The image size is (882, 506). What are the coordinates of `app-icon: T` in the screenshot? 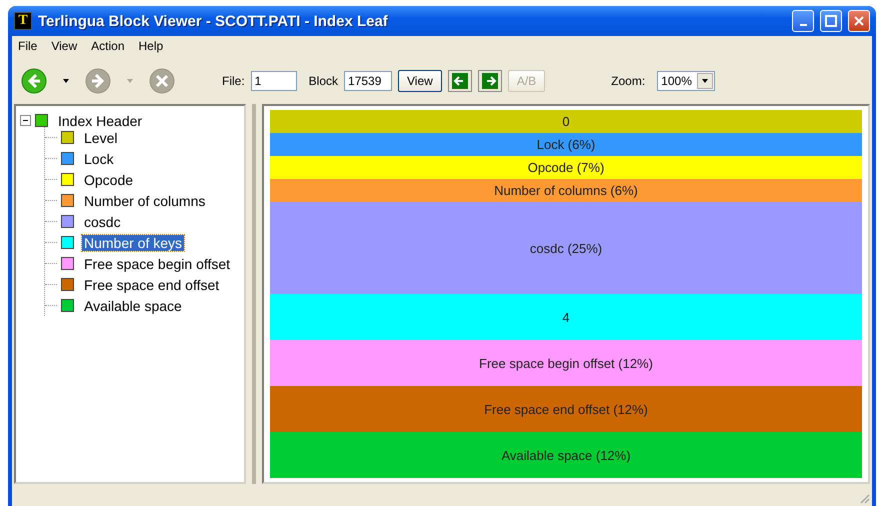 It's located at (23, 21).